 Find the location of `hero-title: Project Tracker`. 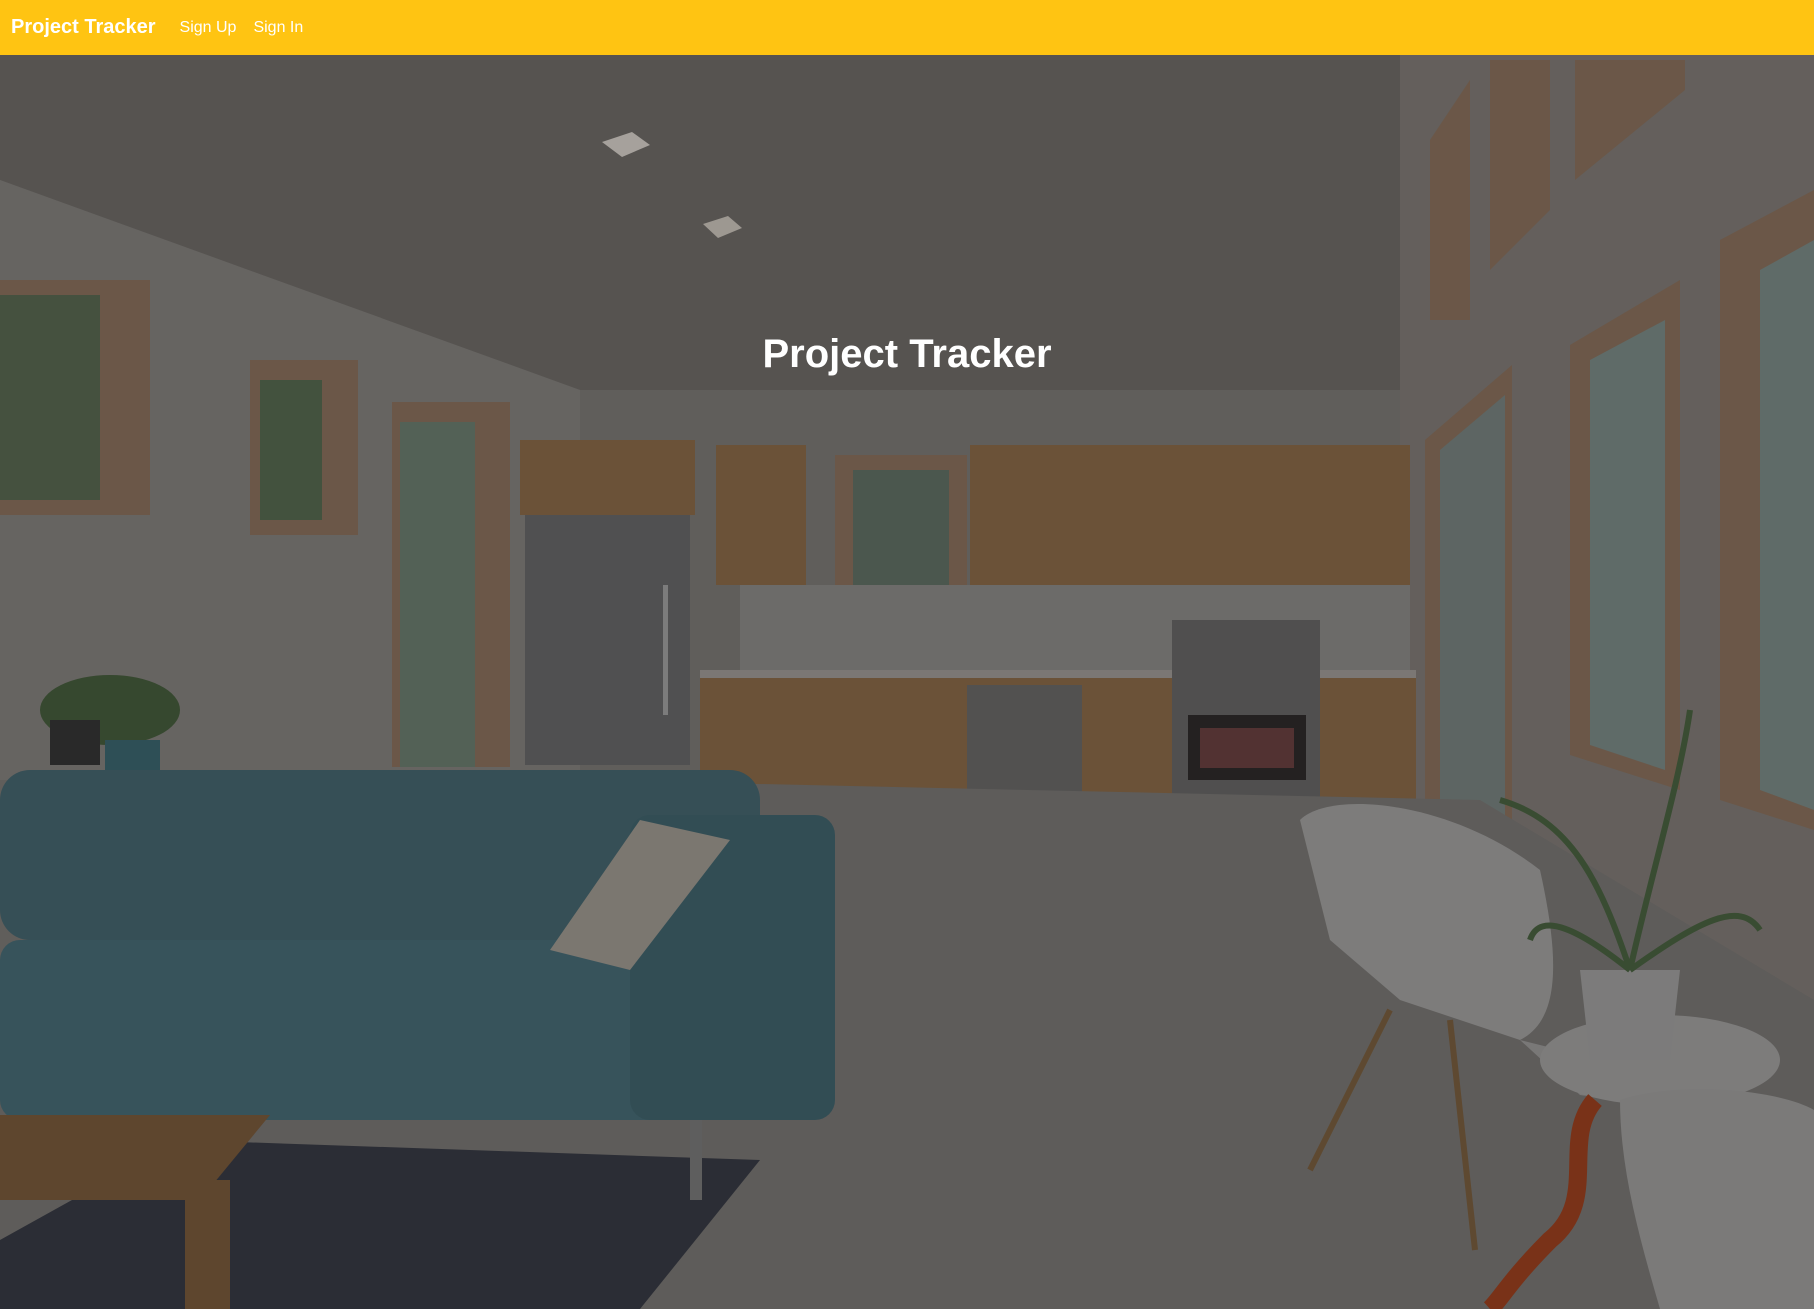

hero-title: Project Tracker is located at coordinates (907, 353).